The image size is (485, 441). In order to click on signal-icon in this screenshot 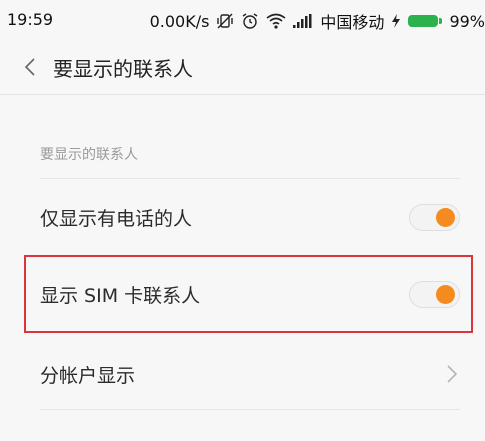, I will do `click(303, 21)`.